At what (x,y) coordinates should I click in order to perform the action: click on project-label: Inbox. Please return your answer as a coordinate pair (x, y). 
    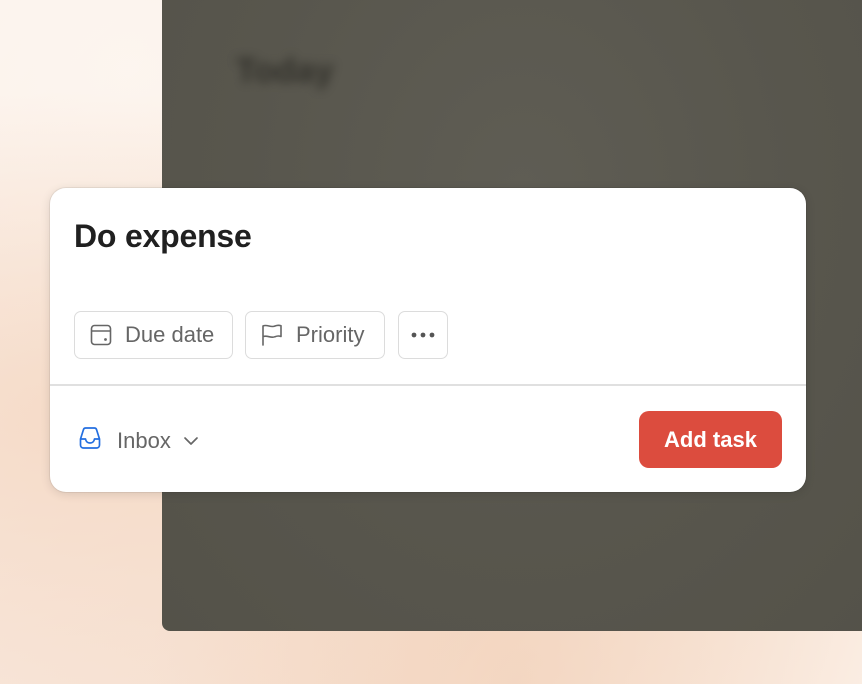
    Looking at the image, I should click on (144, 440).